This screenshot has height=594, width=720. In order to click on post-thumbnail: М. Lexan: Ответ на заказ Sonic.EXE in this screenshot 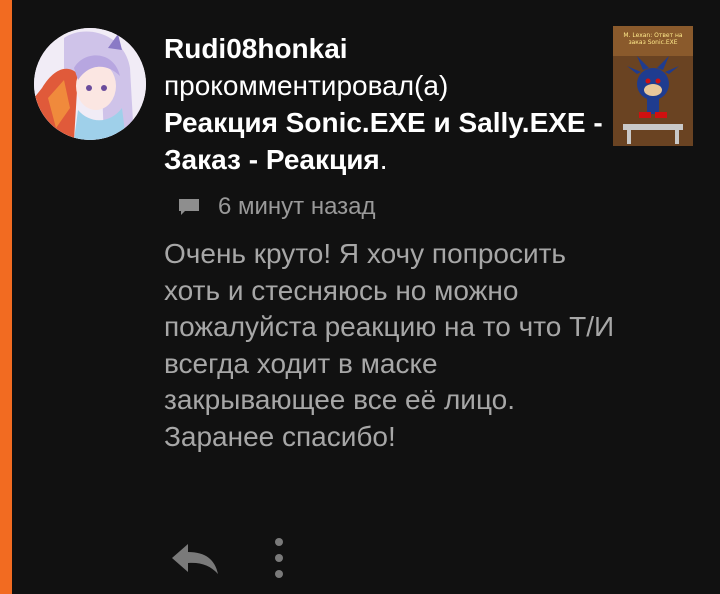, I will do `click(653, 86)`.